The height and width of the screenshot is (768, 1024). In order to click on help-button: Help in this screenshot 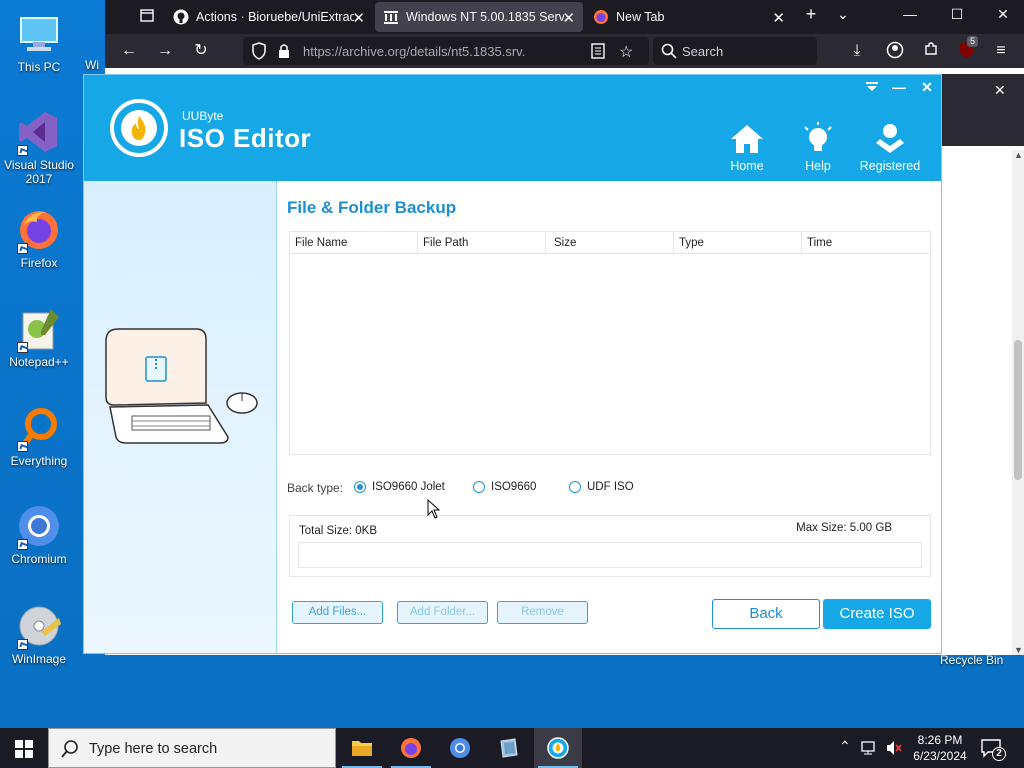, I will do `click(818, 147)`.